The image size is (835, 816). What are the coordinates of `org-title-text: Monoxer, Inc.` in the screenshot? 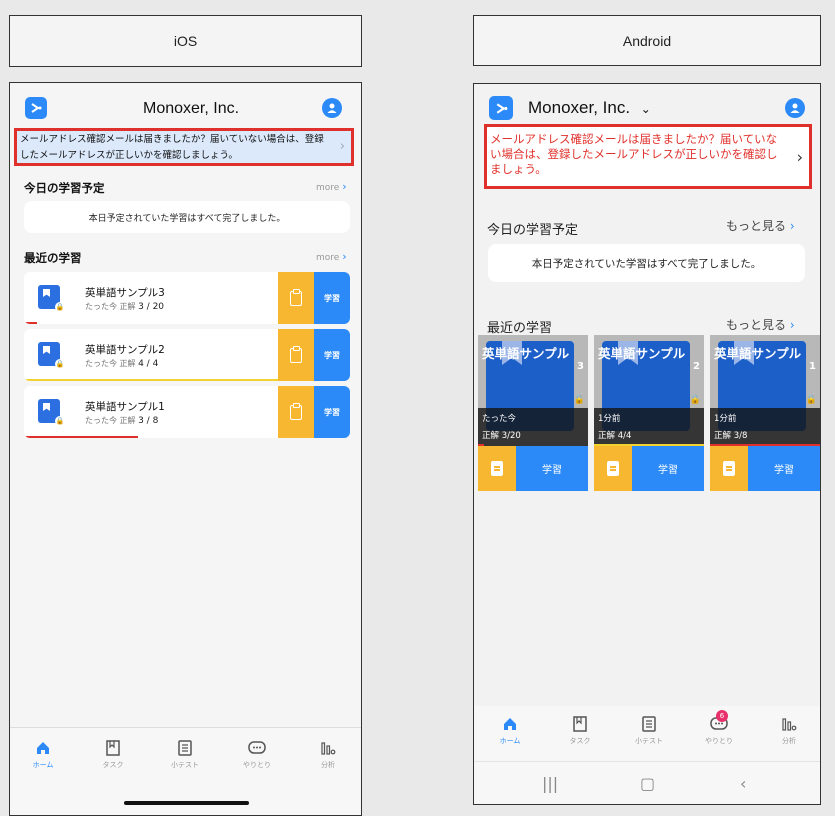 It's located at (579, 107).